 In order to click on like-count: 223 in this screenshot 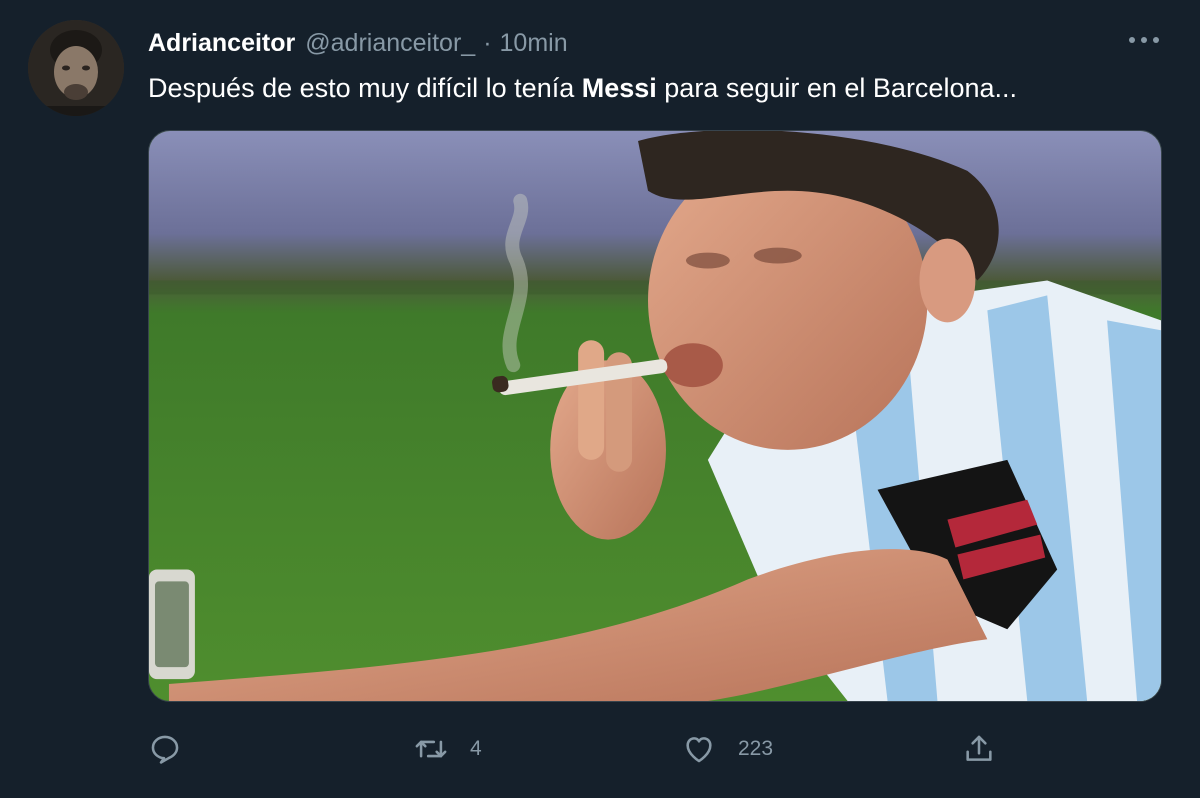, I will do `click(756, 748)`.